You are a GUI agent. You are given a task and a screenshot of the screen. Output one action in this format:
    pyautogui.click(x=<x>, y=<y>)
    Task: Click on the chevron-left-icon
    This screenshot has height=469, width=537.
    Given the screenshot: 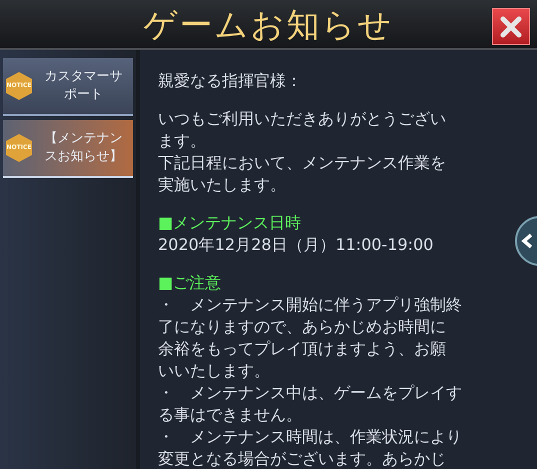 What is the action you would take?
    pyautogui.click(x=527, y=241)
    